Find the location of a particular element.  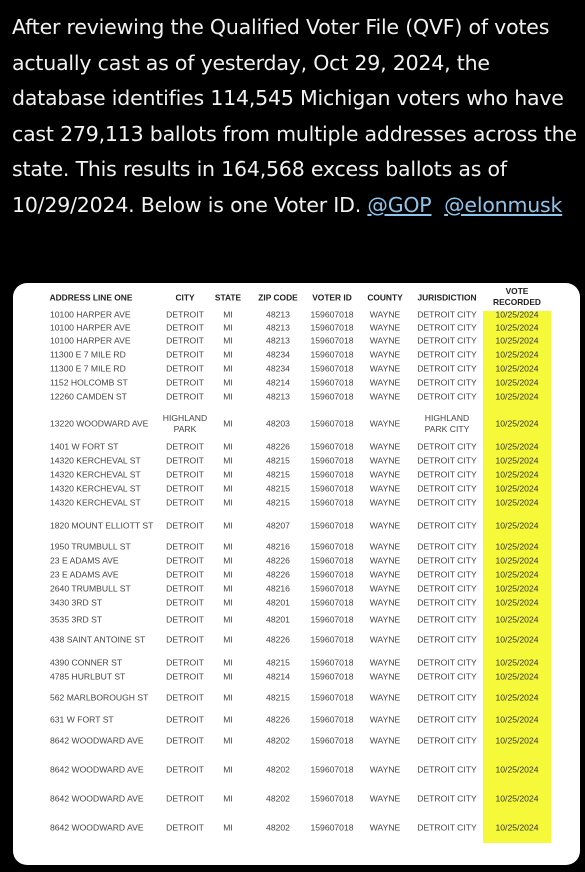

cell-address: 631 W FORT ST is located at coordinates (82, 719).